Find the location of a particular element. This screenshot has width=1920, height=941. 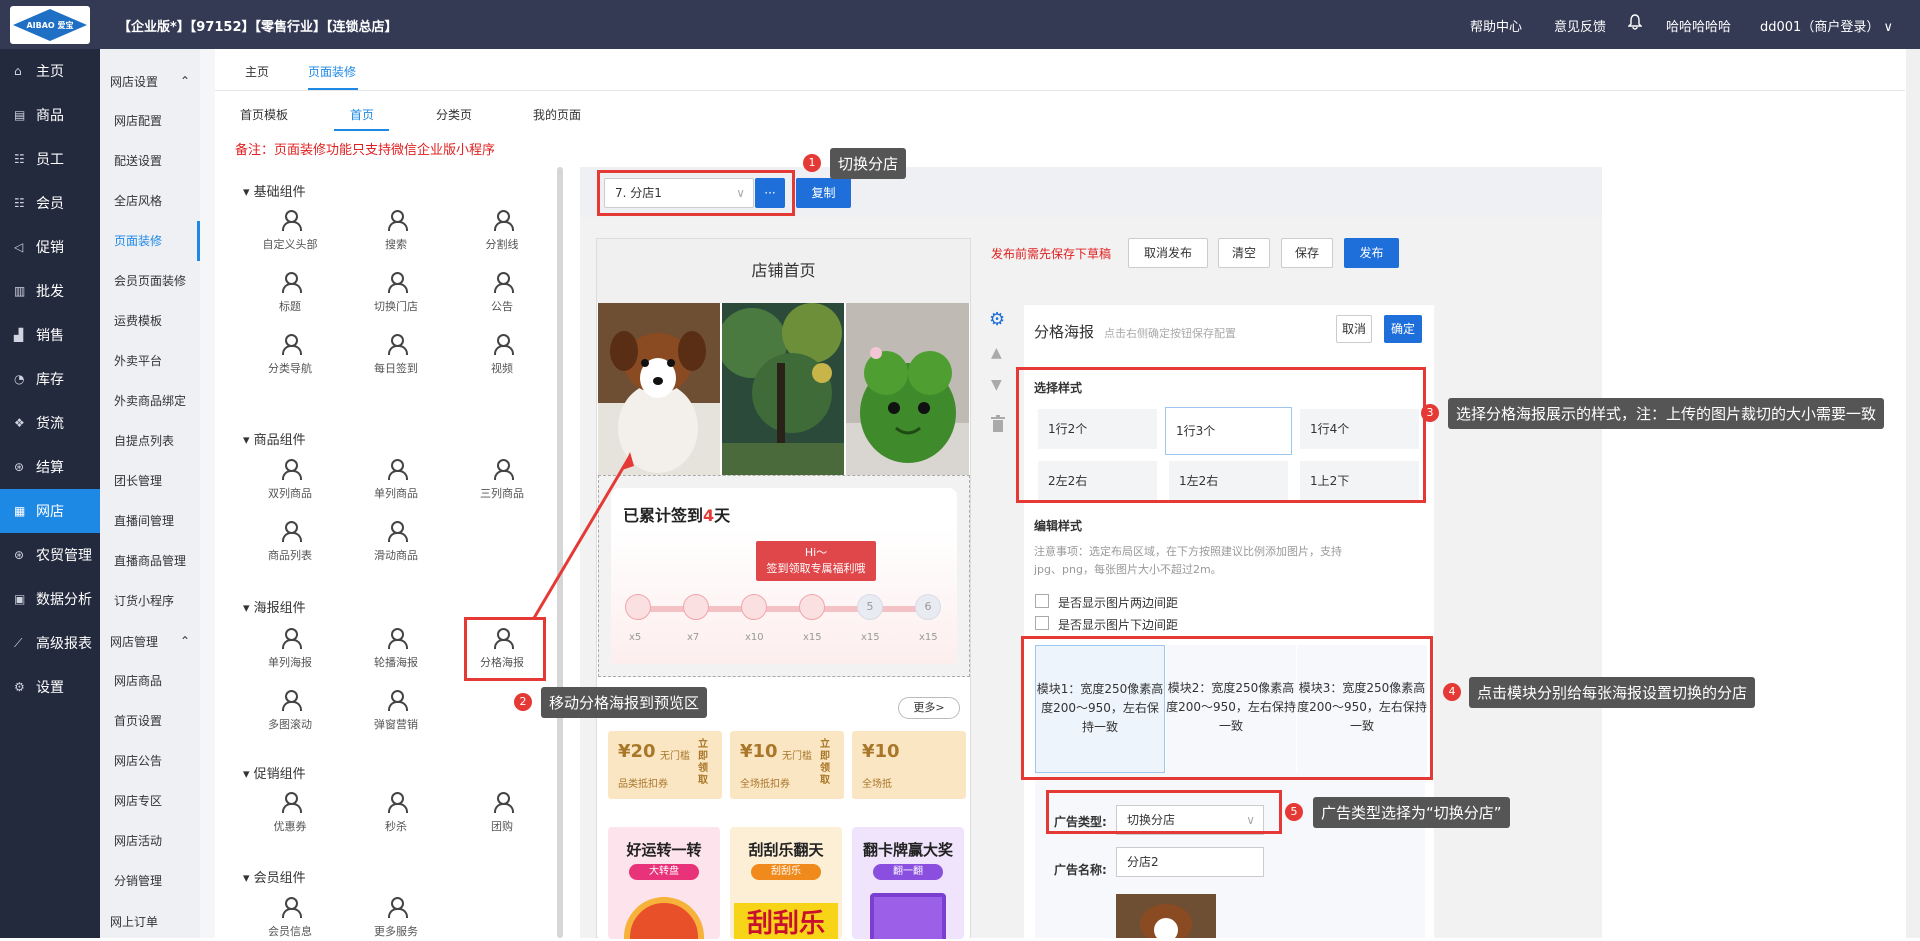

tab-home: 主页 is located at coordinates (257, 71).